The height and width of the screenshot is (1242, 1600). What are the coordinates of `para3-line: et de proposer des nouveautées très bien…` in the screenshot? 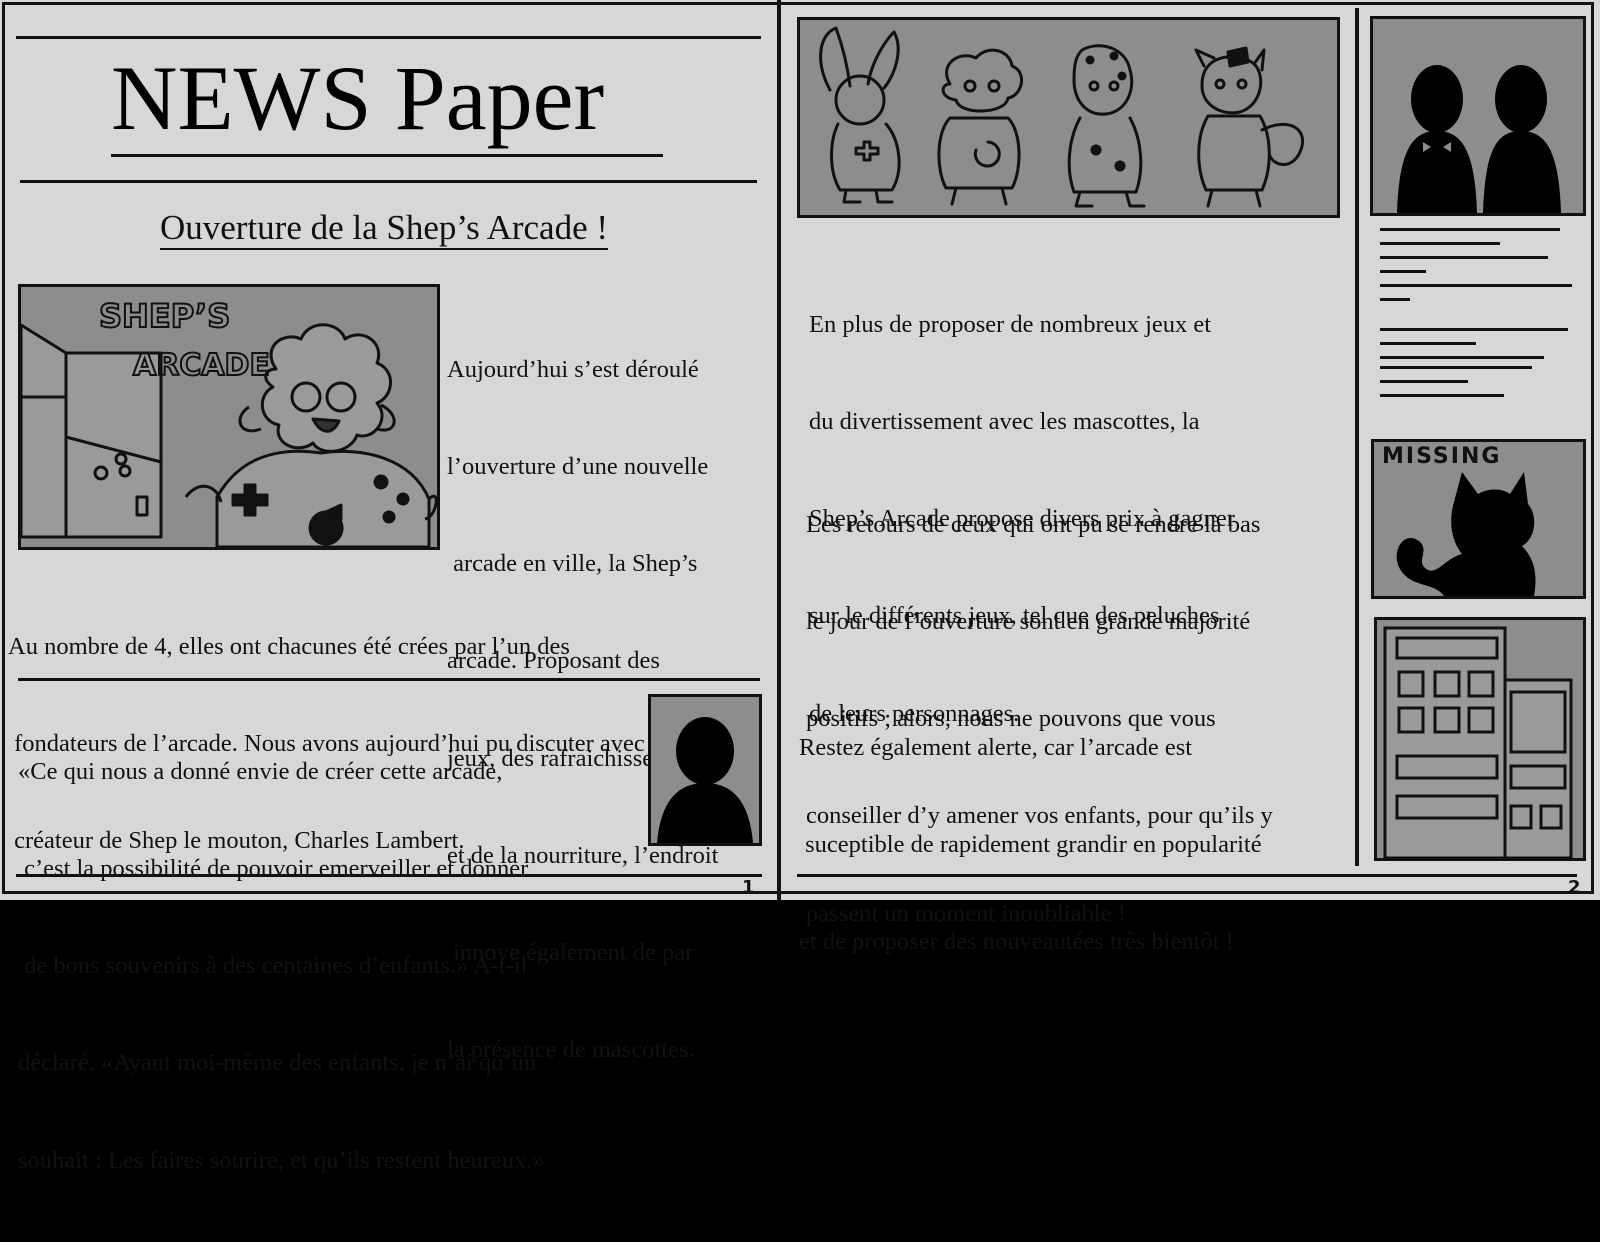 It's located at (1016, 942).